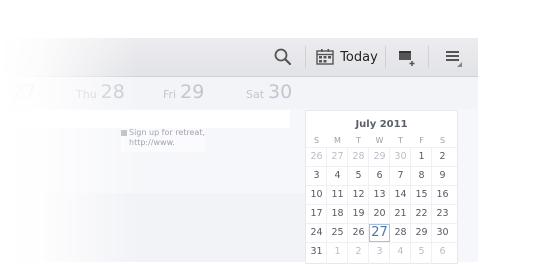  What do you see at coordinates (239, 57) in the screenshot?
I see `action-bar: Today` at bounding box center [239, 57].